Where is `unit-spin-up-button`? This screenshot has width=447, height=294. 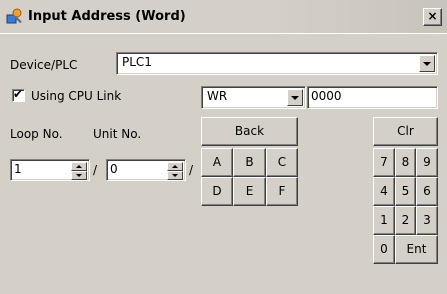 unit-spin-up-button is located at coordinates (175, 166).